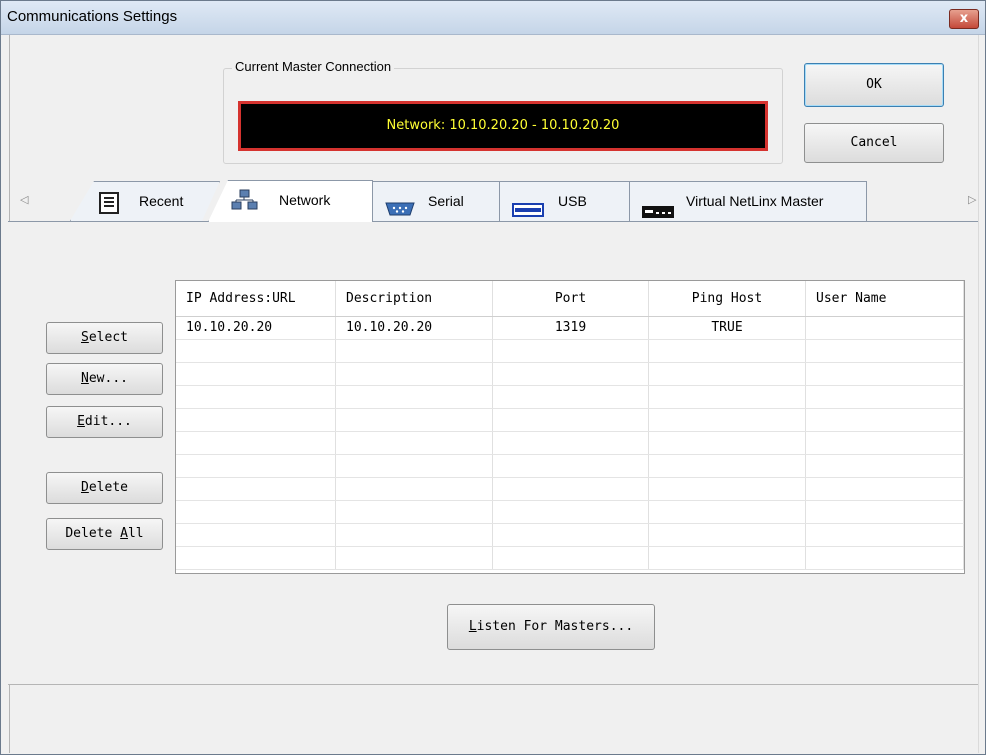  What do you see at coordinates (124, 533) in the screenshot?
I see `delete-all-hotkey: A` at bounding box center [124, 533].